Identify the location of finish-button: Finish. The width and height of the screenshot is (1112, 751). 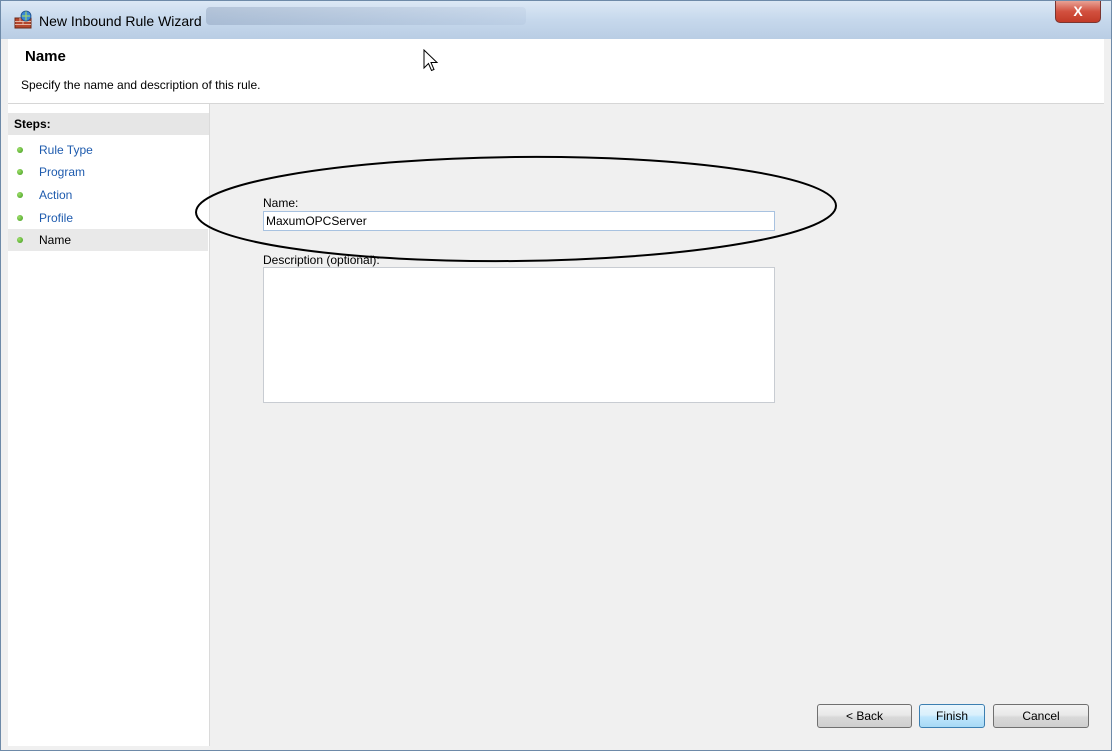
(952, 716).